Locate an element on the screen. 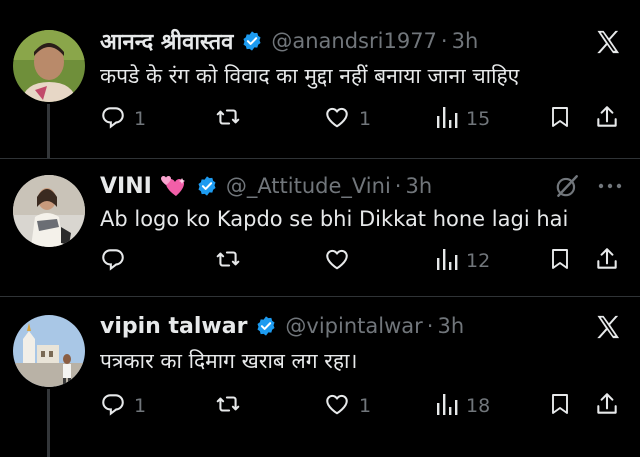  like-button is located at coordinates (341, 261).